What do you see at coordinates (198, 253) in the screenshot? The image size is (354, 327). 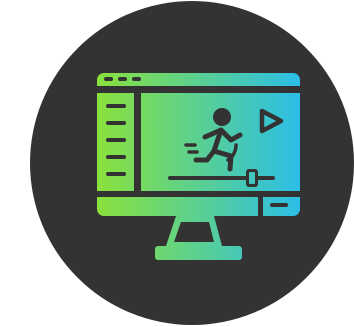 I see `monitor-stand-base` at bounding box center [198, 253].